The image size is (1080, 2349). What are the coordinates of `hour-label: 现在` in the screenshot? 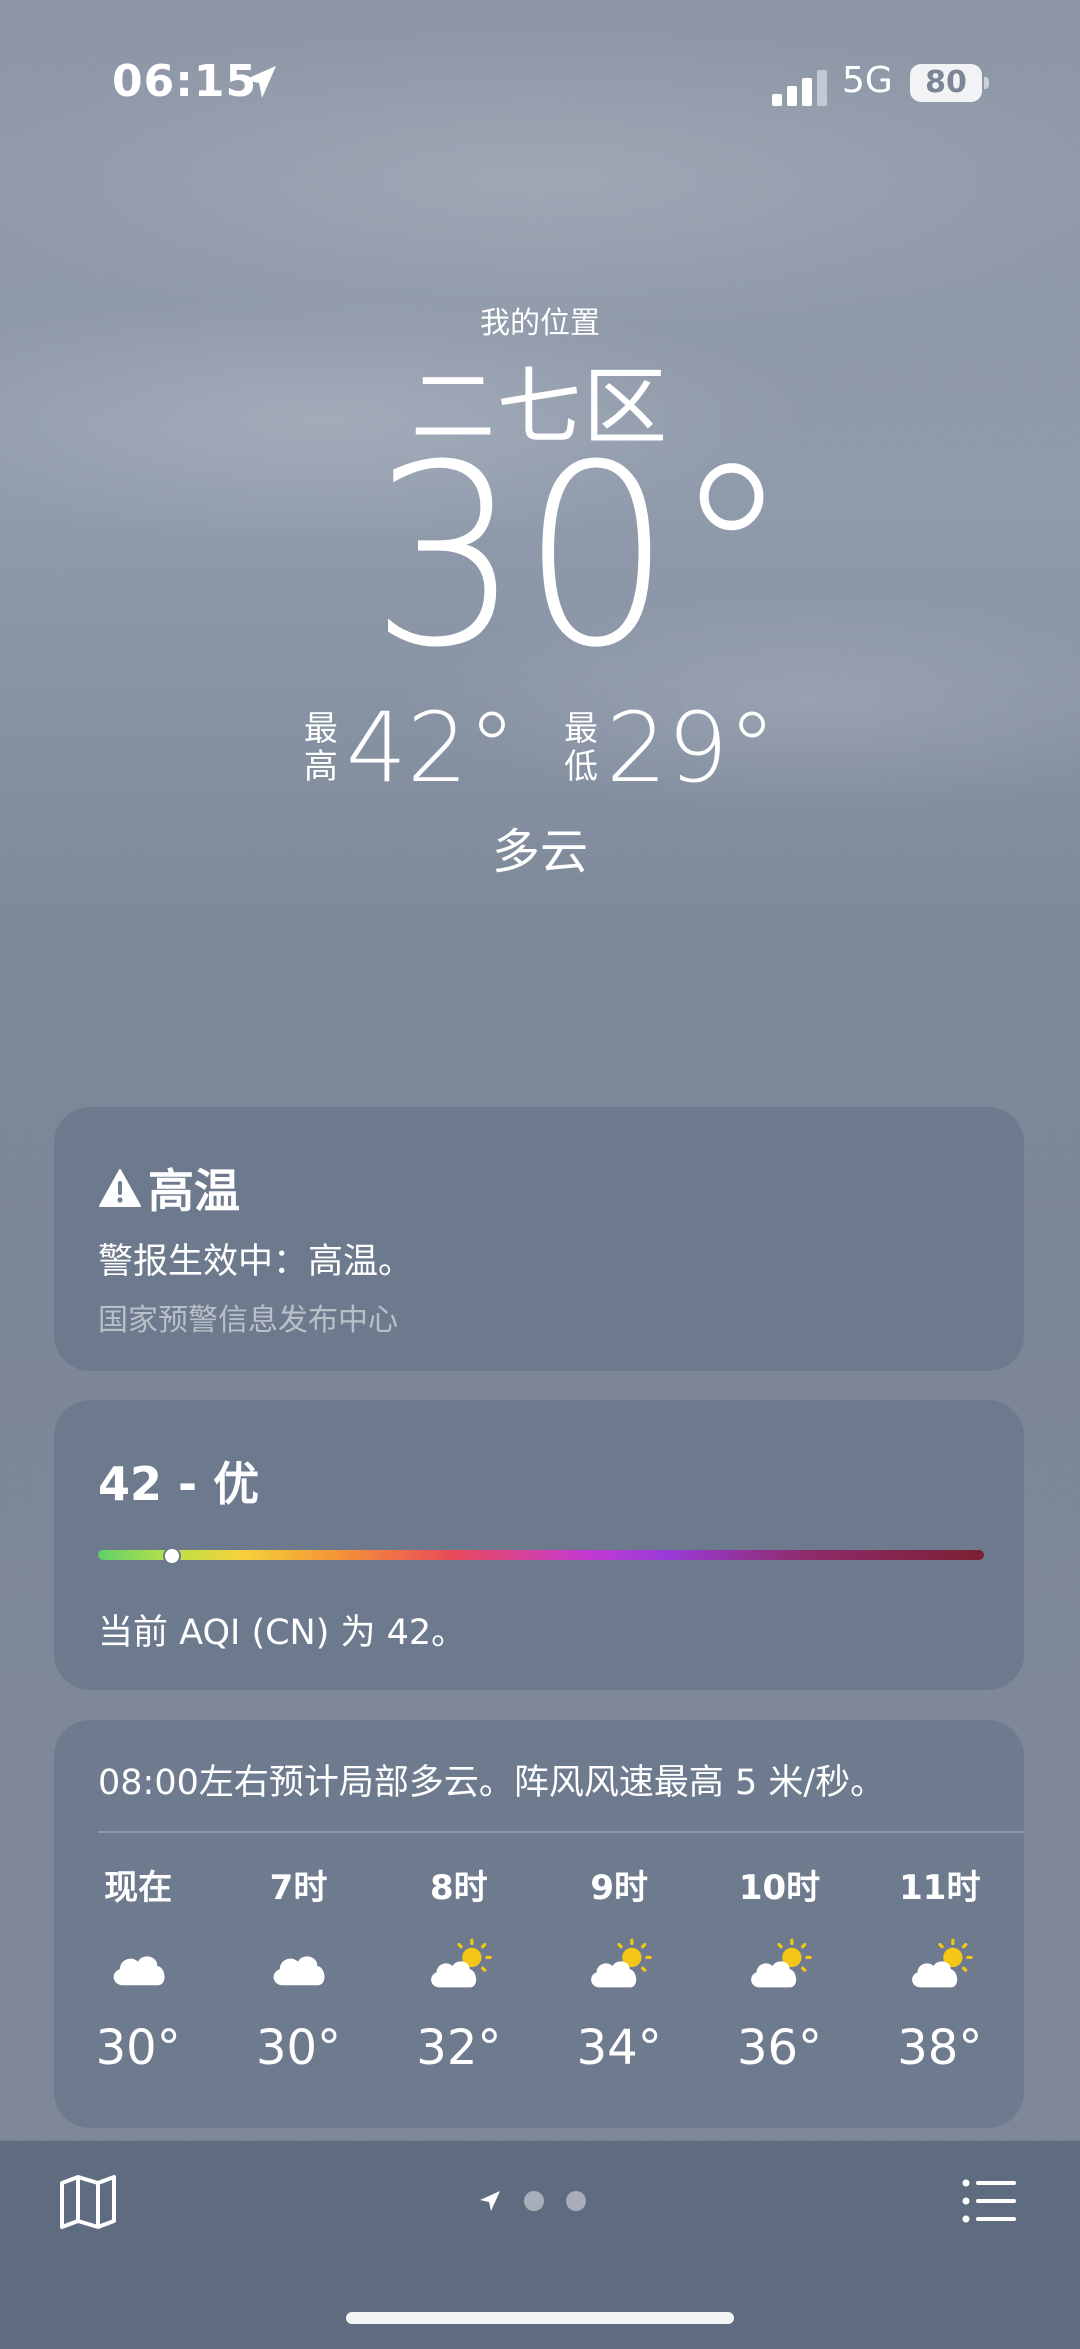 It's located at (138, 1888).